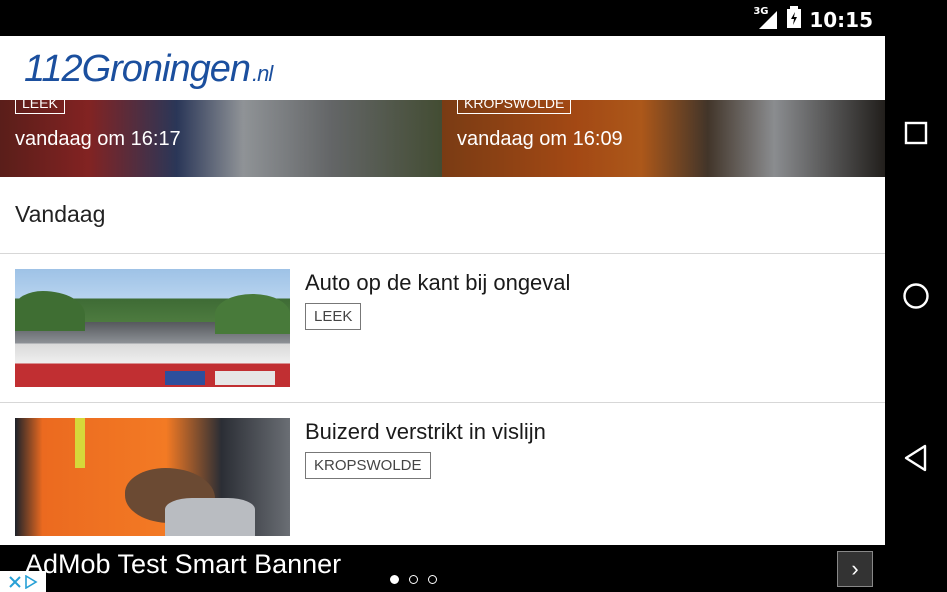 This screenshot has width=947, height=592. Describe the element at coordinates (394, 579) in the screenshot. I see `carousel-dot-active` at that location.